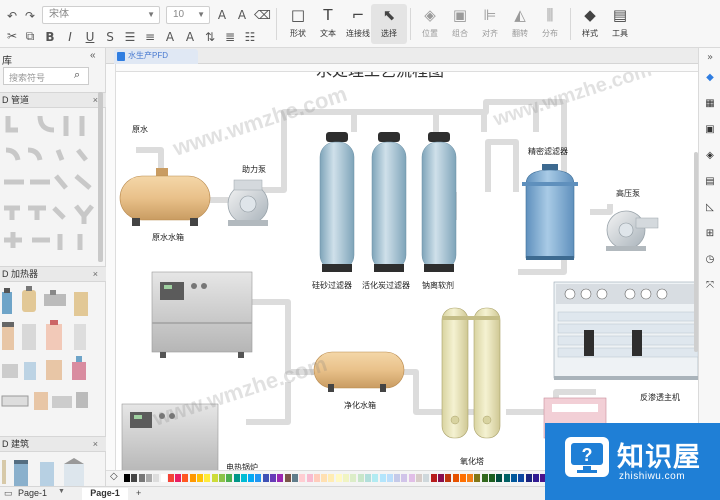 The image size is (720, 500). I want to click on grid-icon: ▦, so click(710, 104).